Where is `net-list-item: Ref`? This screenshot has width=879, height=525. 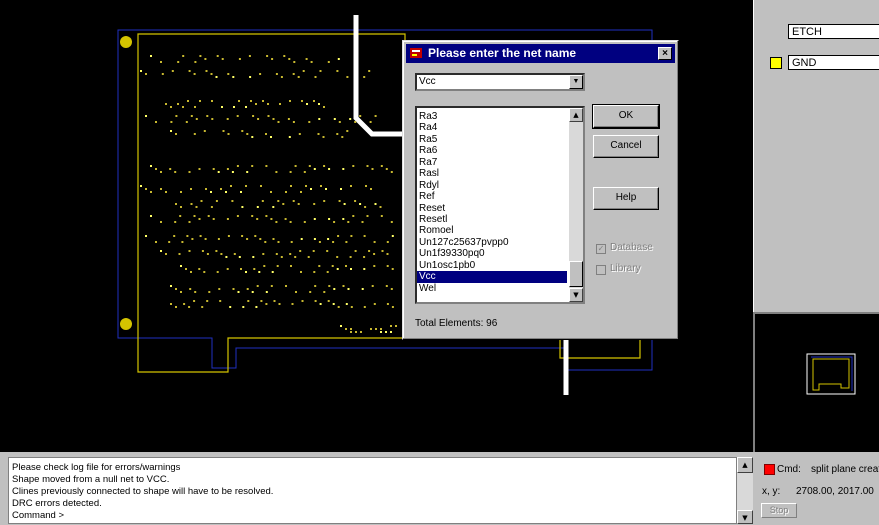
net-list-item: Ref is located at coordinates (492, 196).